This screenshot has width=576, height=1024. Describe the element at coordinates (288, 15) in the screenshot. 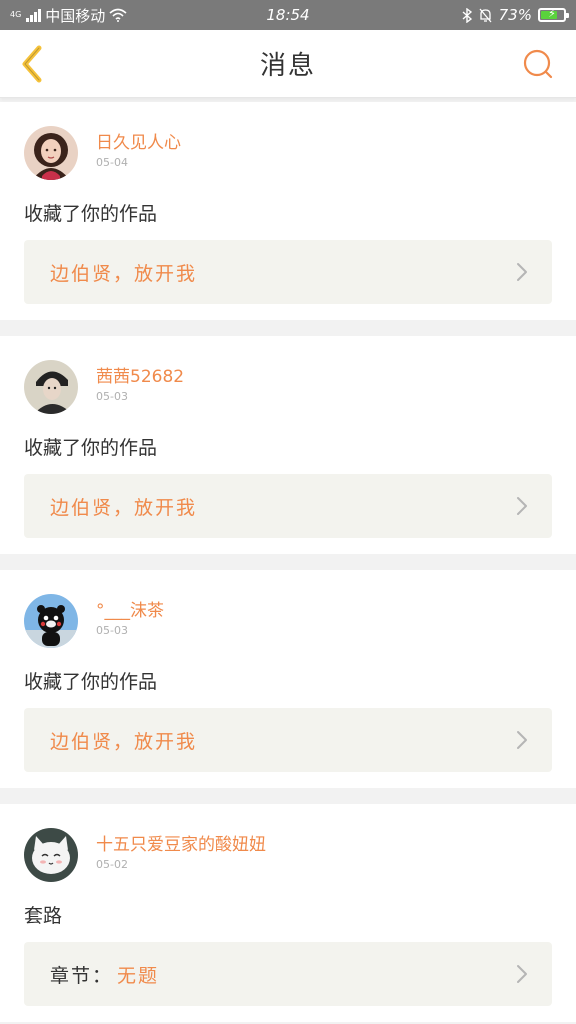

I see `status-bar: 4G 中国移动 18:54 73% ⚡` at that location.